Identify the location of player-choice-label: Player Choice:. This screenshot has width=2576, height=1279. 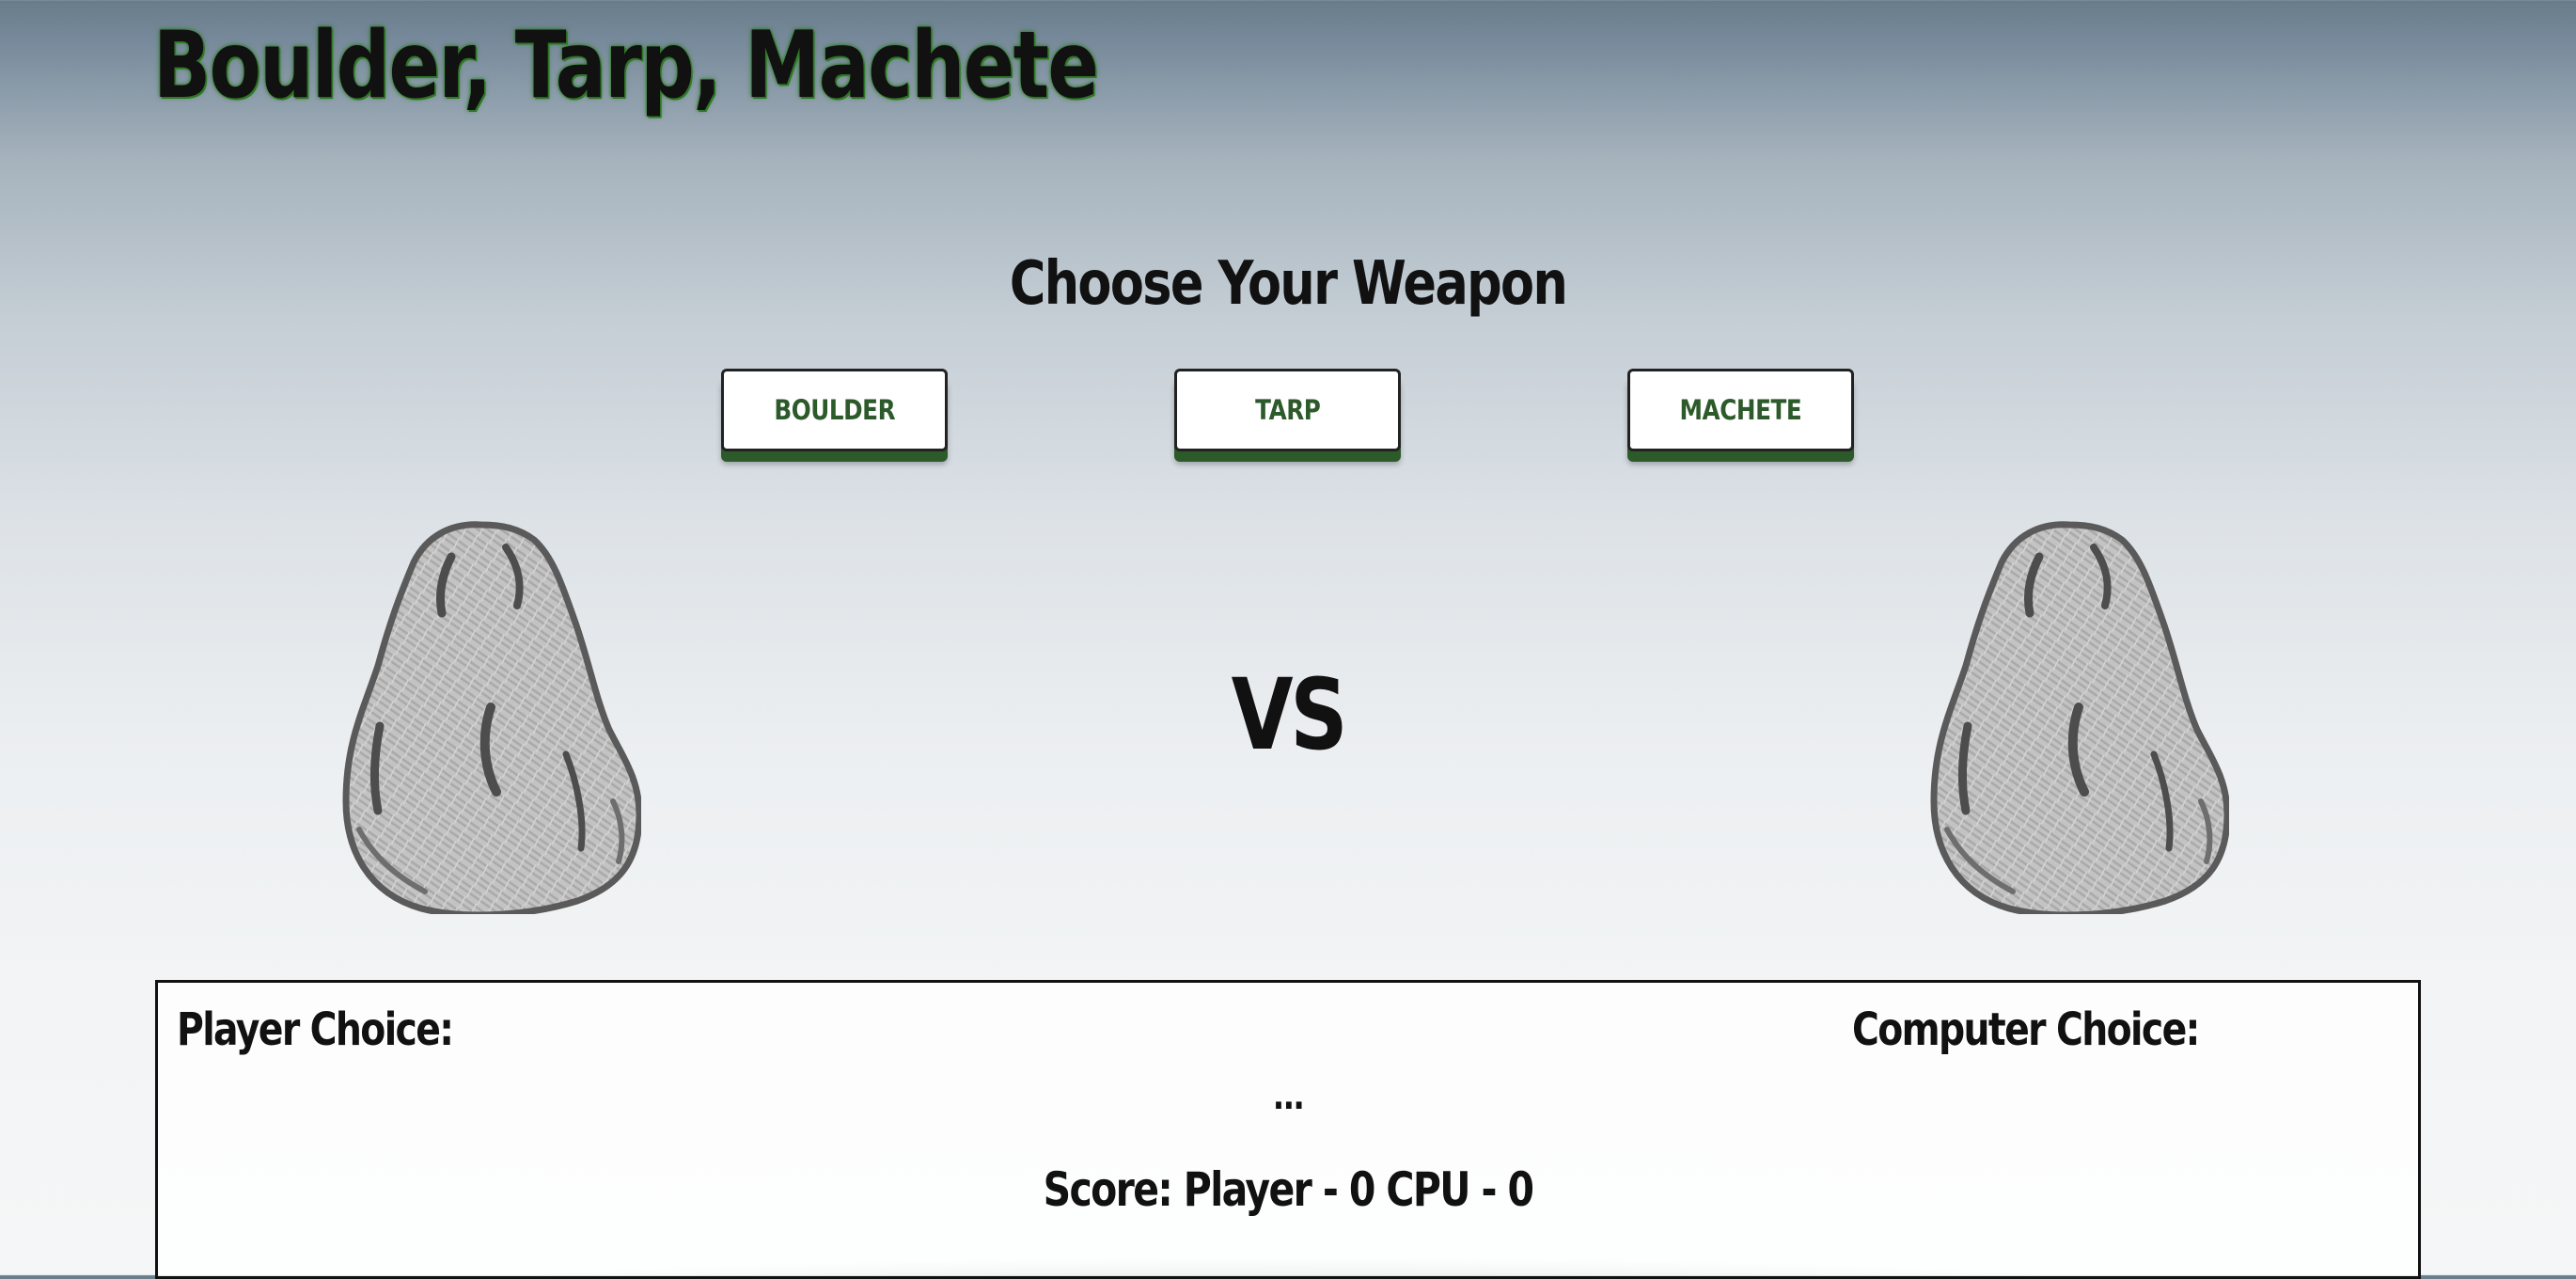
(316, 1029).